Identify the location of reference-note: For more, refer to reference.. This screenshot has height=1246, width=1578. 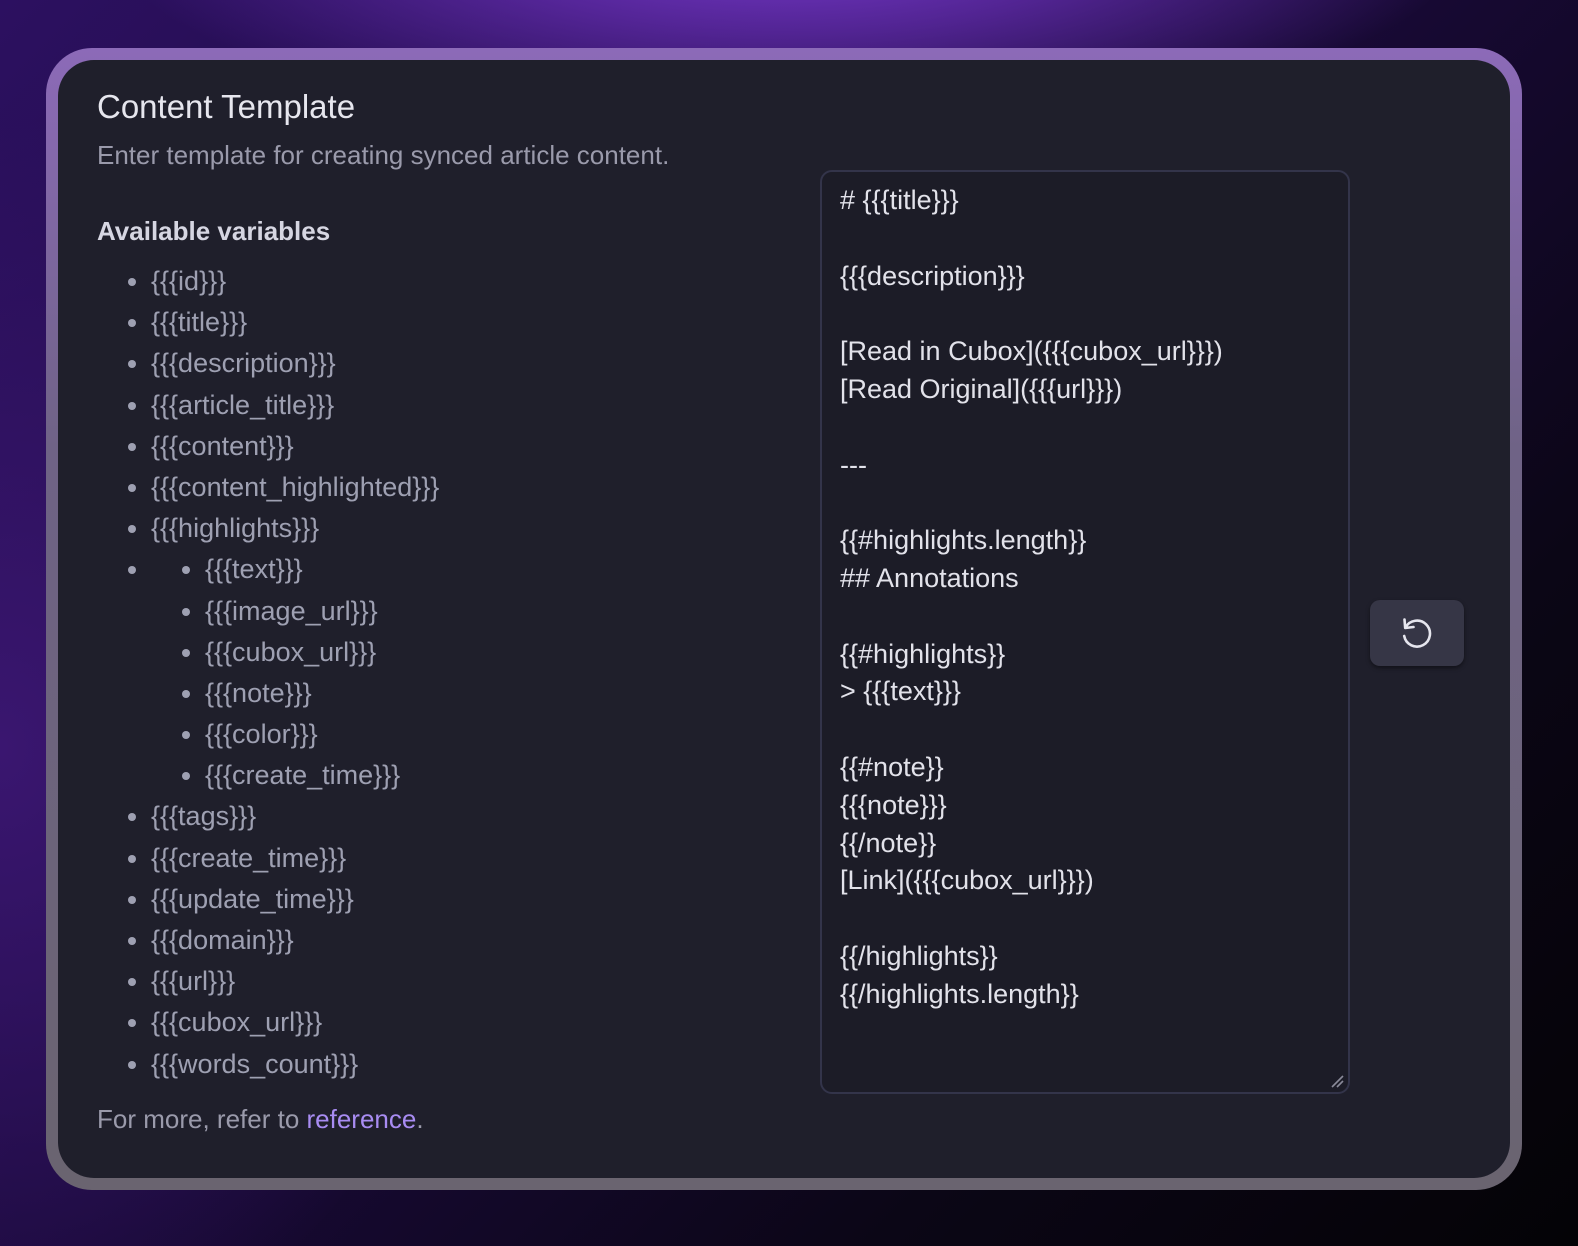
(260, 1119).